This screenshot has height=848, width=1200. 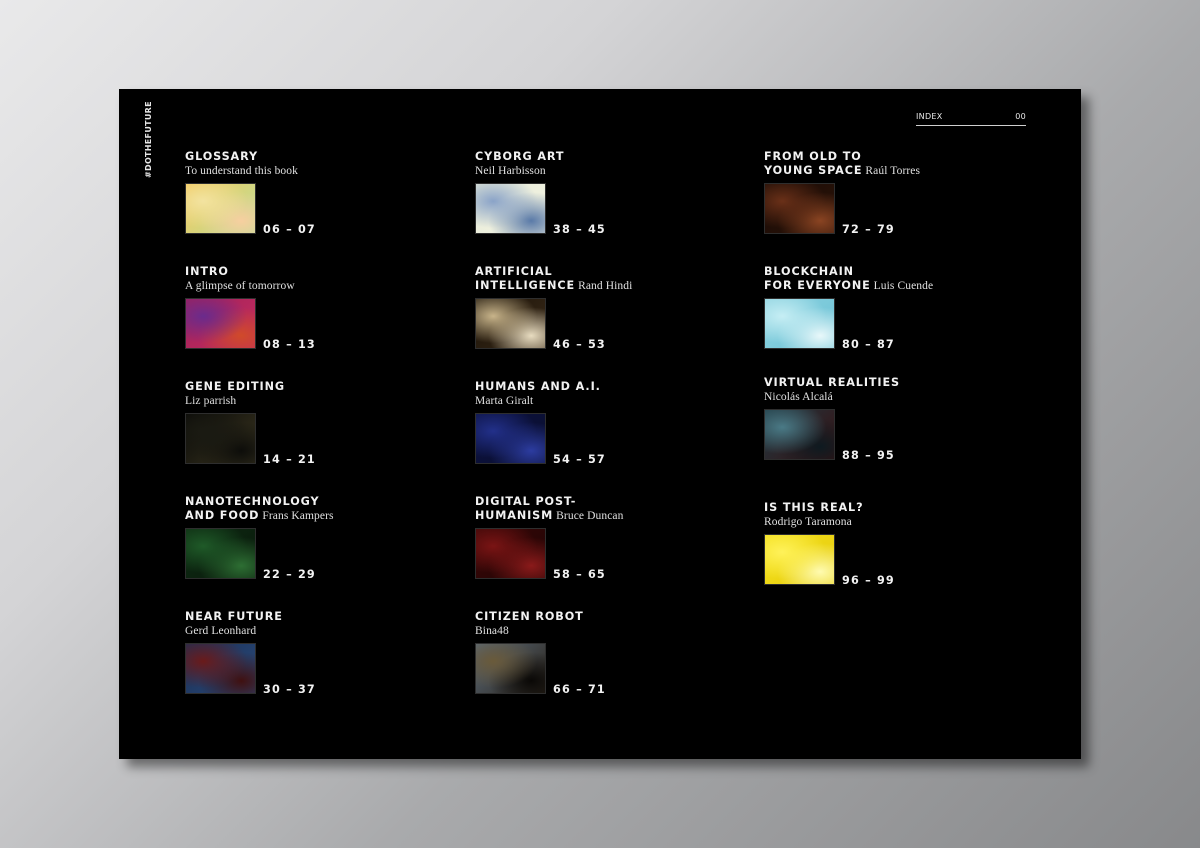 I want to click on entry-title-line: YOUNG SPACE Raúl Torres, so click(x=842, y=171).